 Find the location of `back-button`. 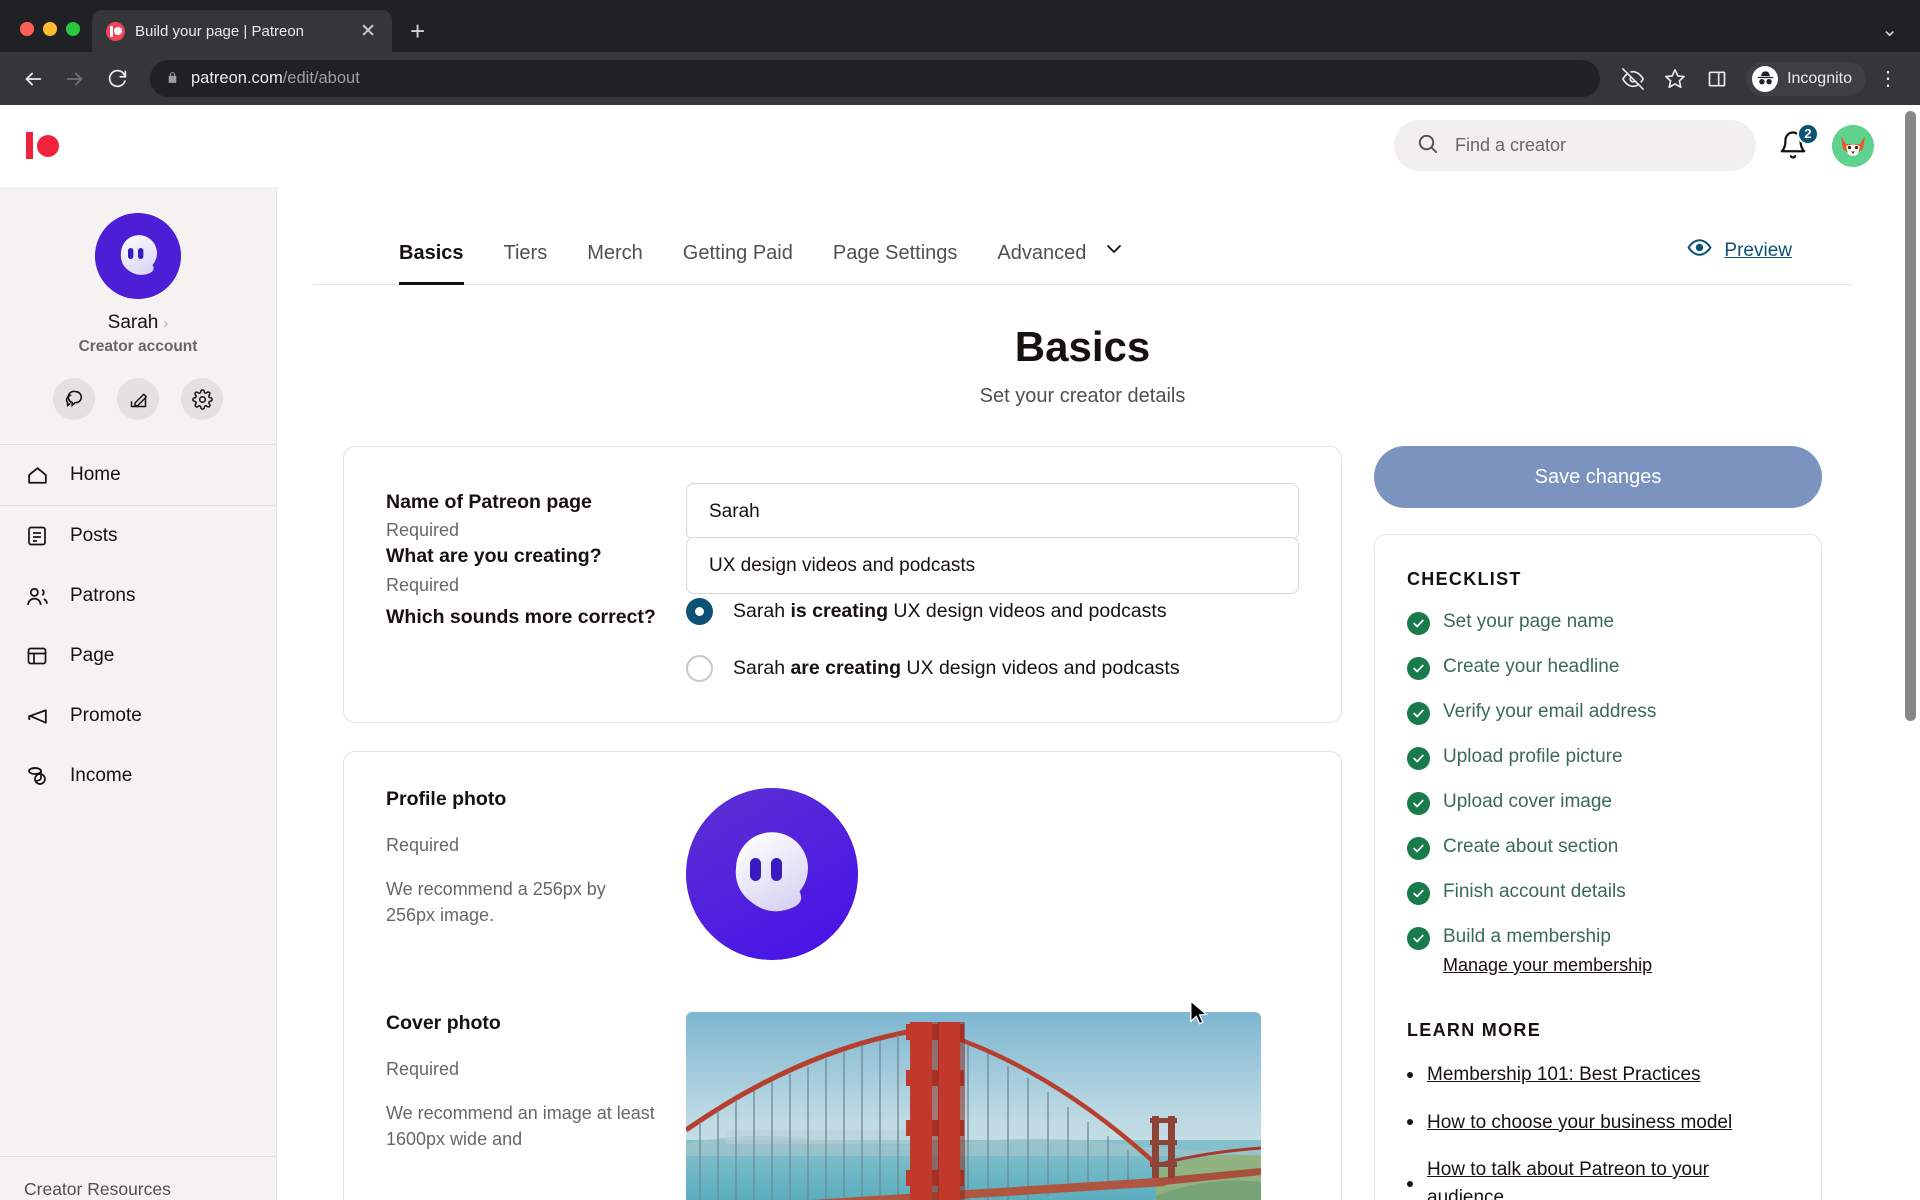

back-button is located at coordinates (33, 79).